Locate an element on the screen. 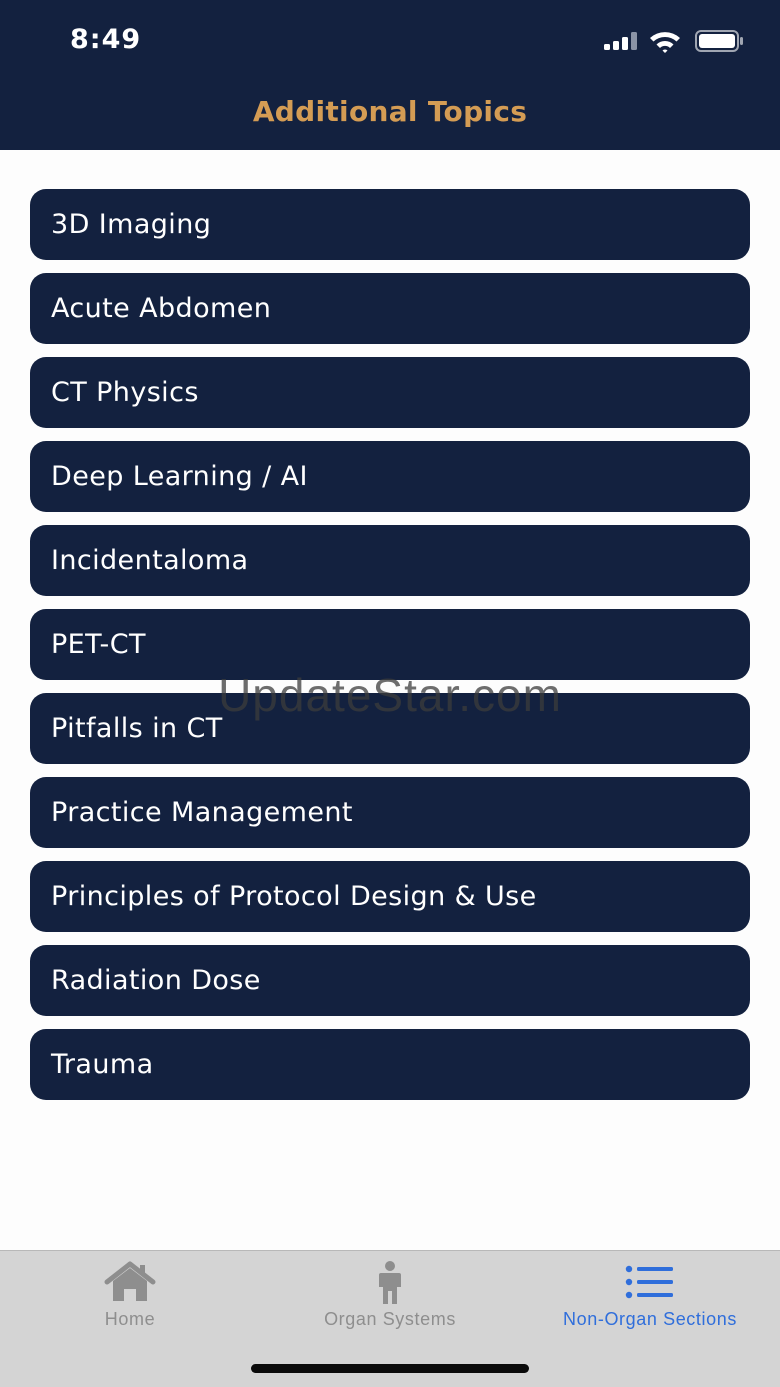  topic-button-acute-abdomen: Acute Abdomen is located at coordinates (390, 308).